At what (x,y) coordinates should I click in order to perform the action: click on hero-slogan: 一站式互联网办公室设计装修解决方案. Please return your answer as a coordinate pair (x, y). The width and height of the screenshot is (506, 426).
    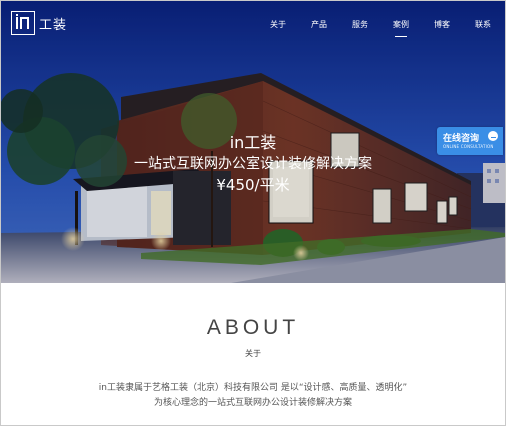
    Looking at the image, I should click on (253, 164).